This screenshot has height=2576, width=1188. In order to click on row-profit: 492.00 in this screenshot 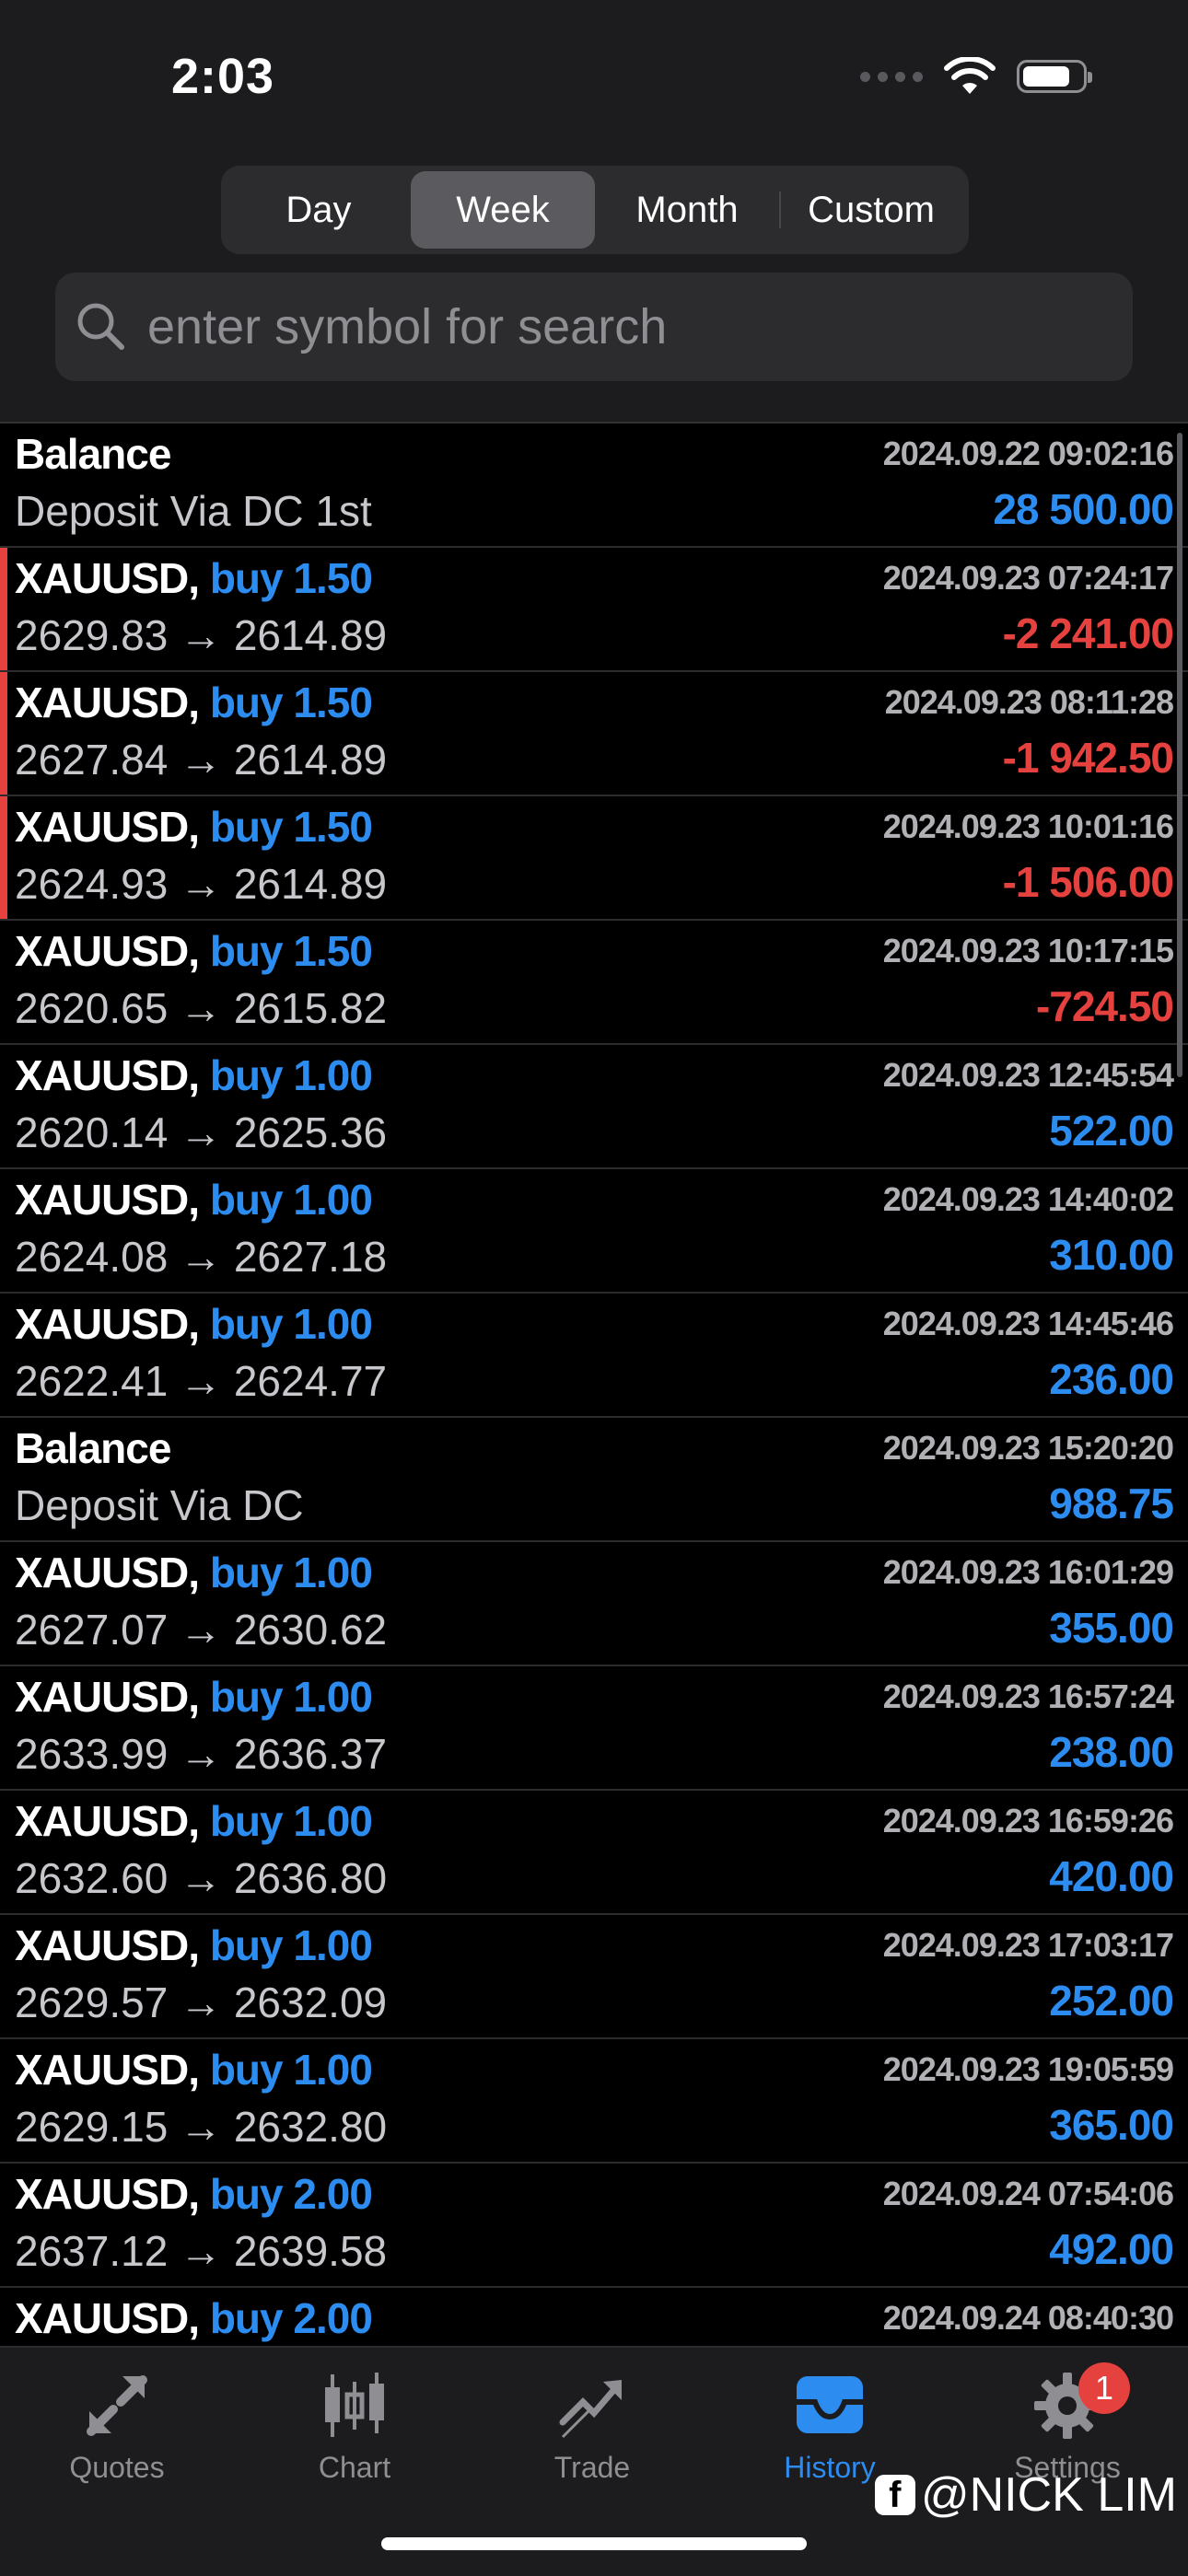, I will do `click(1111, 2249)`.